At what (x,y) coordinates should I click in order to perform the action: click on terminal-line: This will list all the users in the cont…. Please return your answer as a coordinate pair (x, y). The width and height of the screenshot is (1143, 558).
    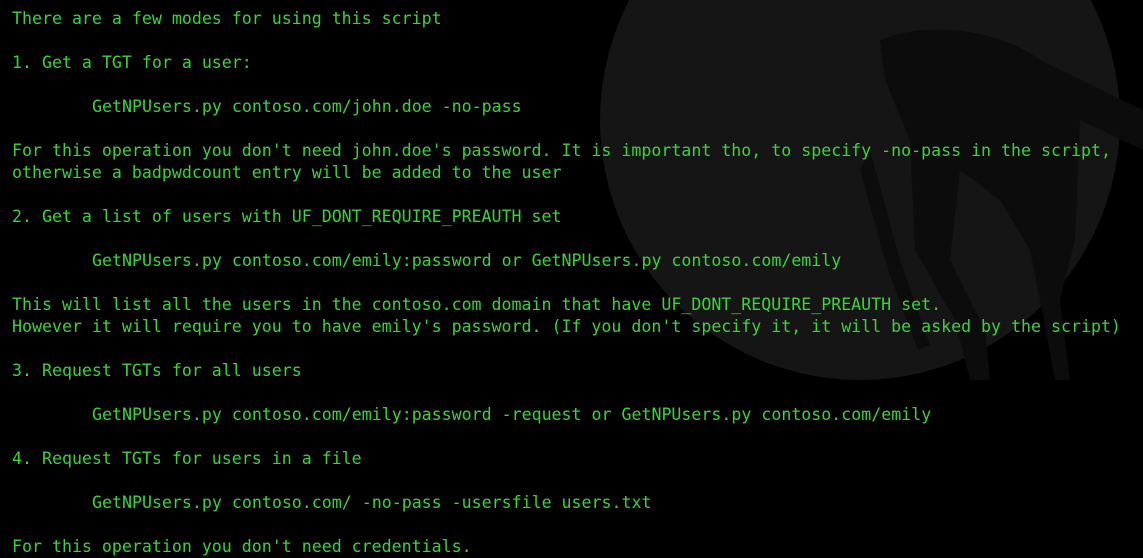
    Looking at the image, I should click on (477, 304).